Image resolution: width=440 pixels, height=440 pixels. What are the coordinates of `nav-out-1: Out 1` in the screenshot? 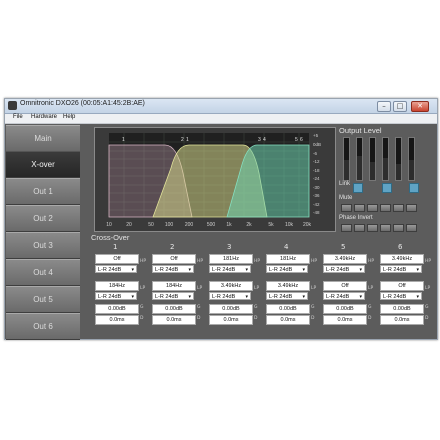 It's located at (43, 191).